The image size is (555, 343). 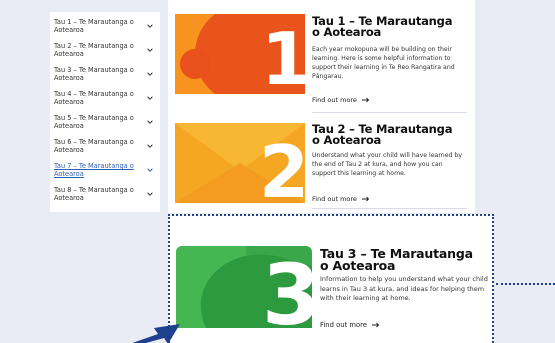 What do you see at coordinates (95, 170) in the screenshot?
I see `sidebar-item-label: Tau 7 – Te Marautanga o Aotearoa` at bounding box center [95, 170].